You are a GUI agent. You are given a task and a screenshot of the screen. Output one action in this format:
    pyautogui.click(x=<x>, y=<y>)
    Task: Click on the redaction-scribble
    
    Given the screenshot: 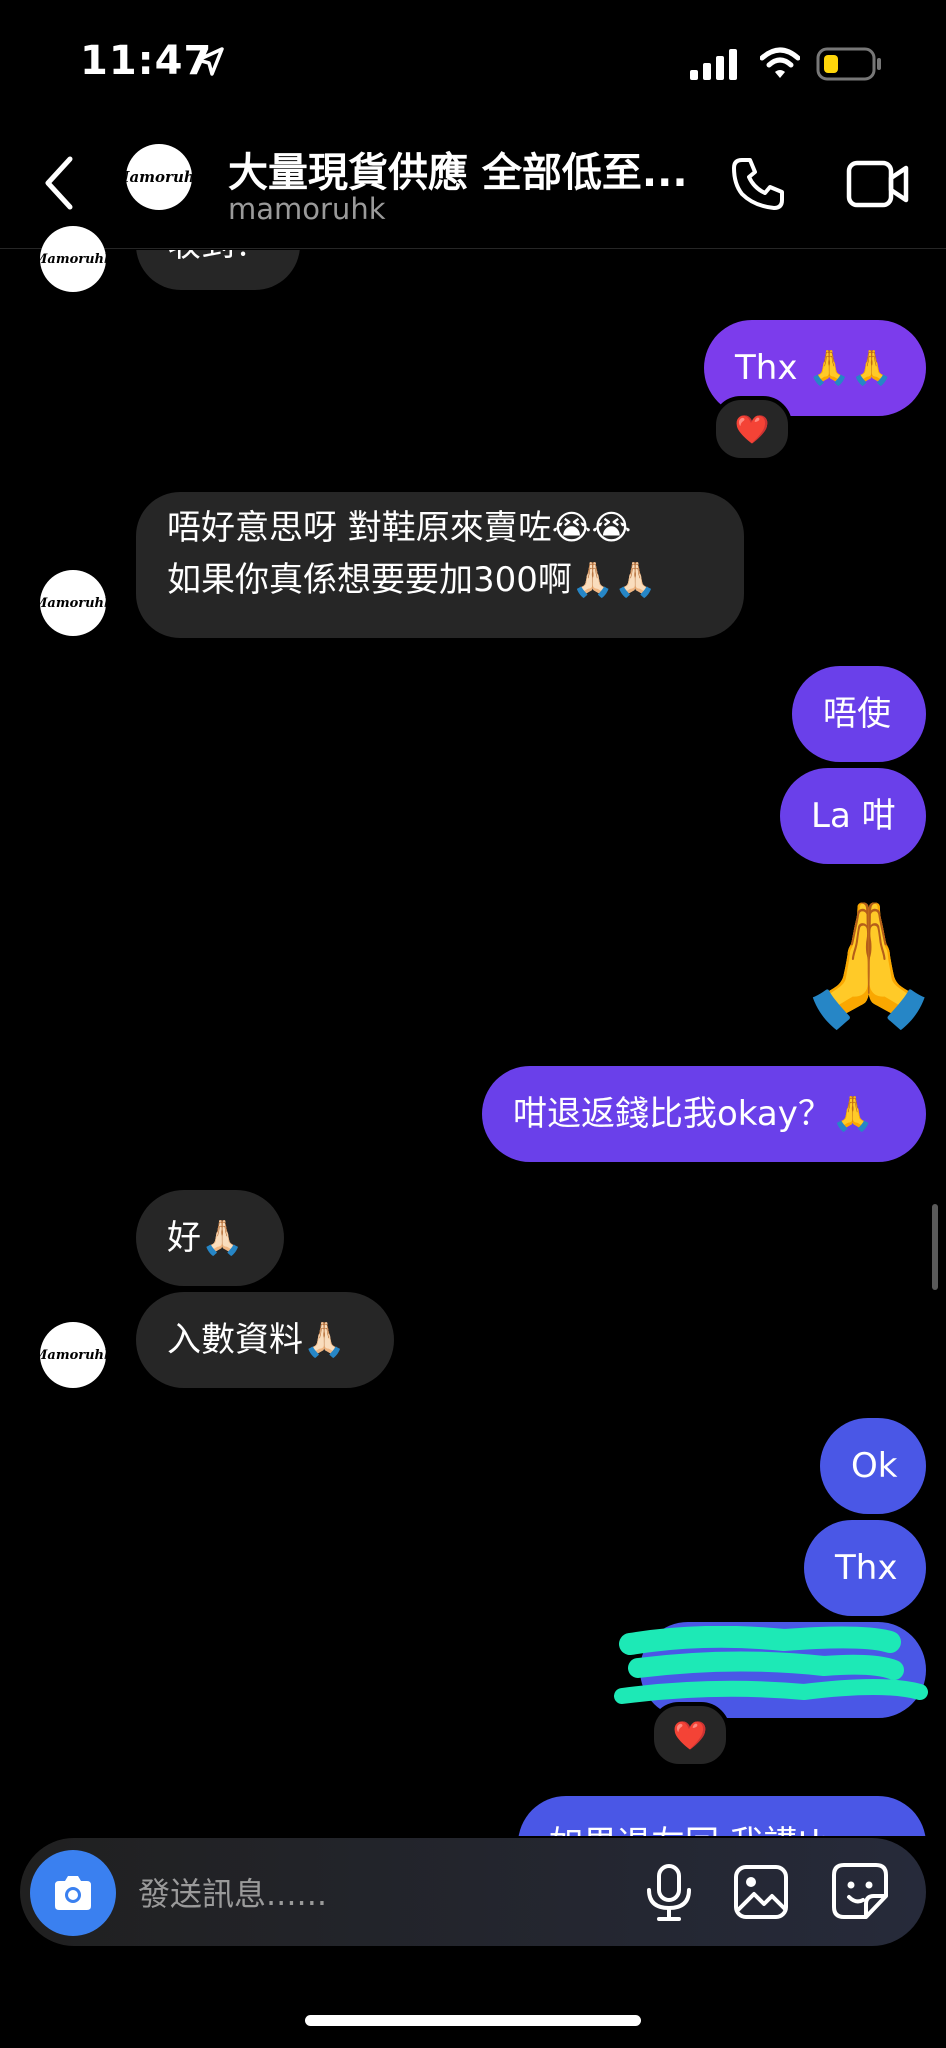 What is the action you would take?
    pyautogui.click(x=771, y=1665)
    